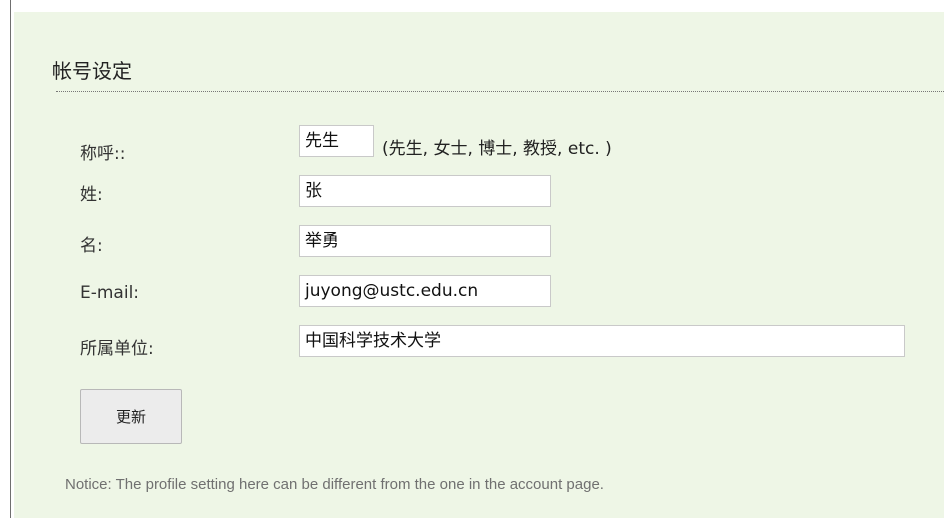 The height and width of the screenshot is (518, 944). Describe the element at coordinates (91, 246) in the screenshot. I see `first-name-label: 名:` at that location.